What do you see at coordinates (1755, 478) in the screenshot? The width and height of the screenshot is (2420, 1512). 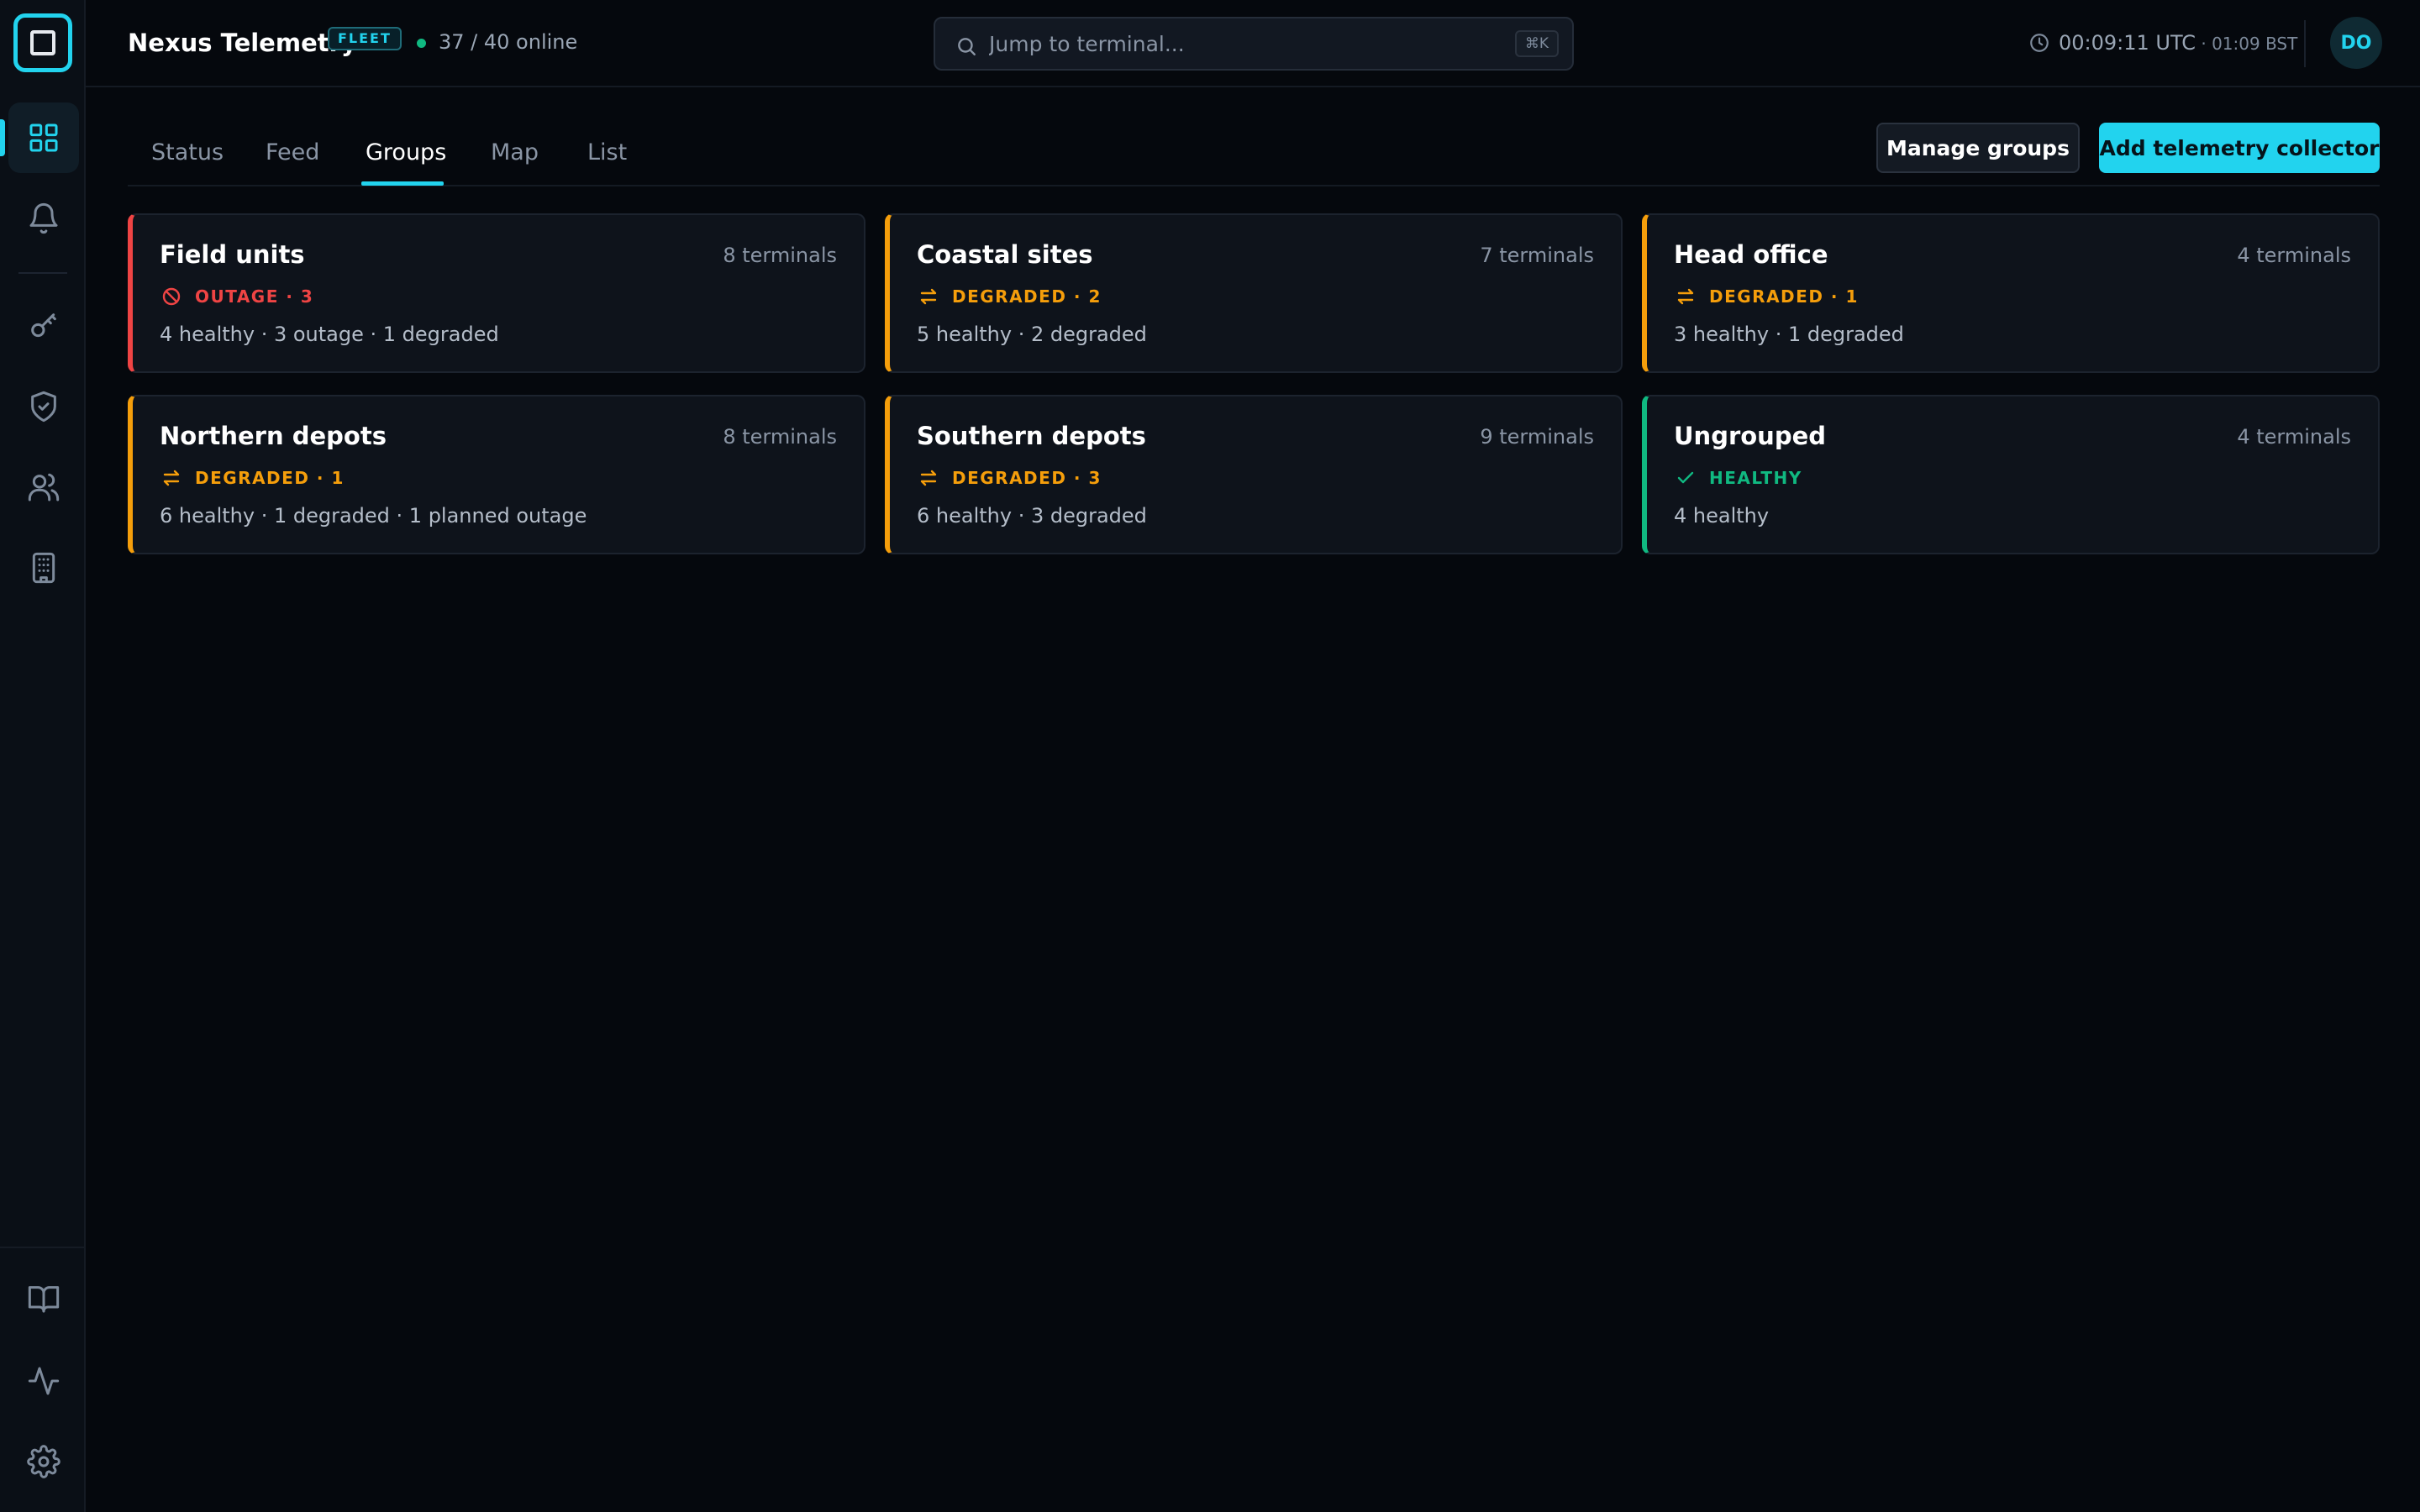 I see `status-label: HEALTHY` at bounding box center [1755, 478].